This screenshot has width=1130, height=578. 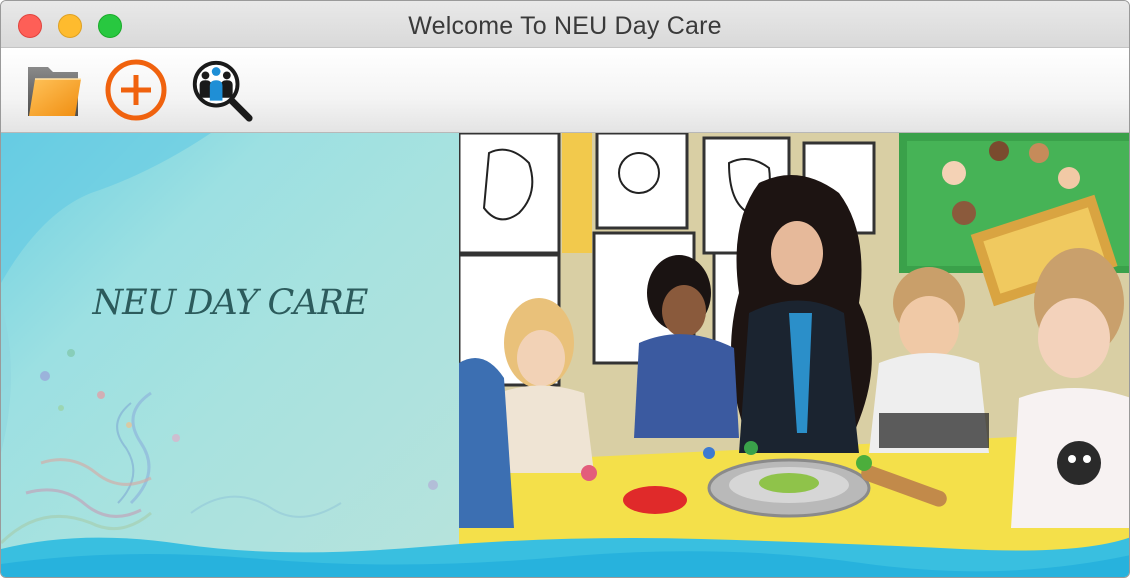 I want to click on title-bar: Welcome To NEU Day Care, so click(x=565, y=24).